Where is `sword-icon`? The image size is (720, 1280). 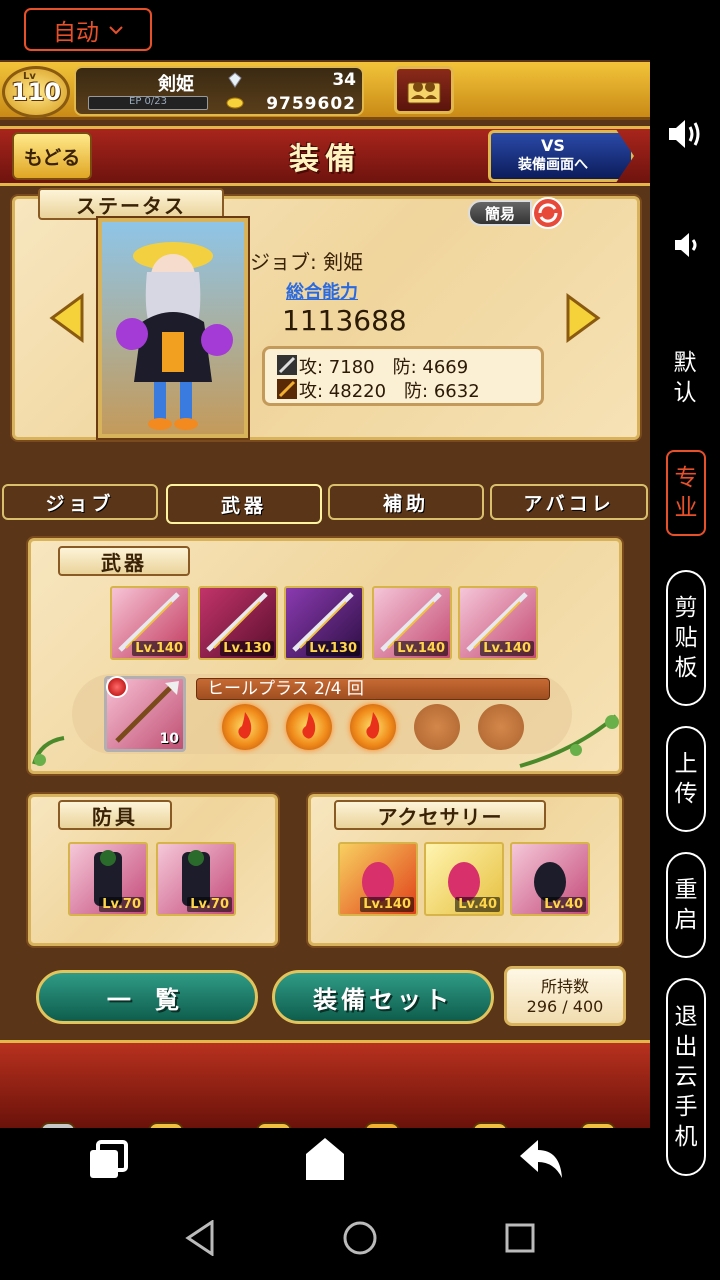 sword-icon is located at coordinates (287, 365).